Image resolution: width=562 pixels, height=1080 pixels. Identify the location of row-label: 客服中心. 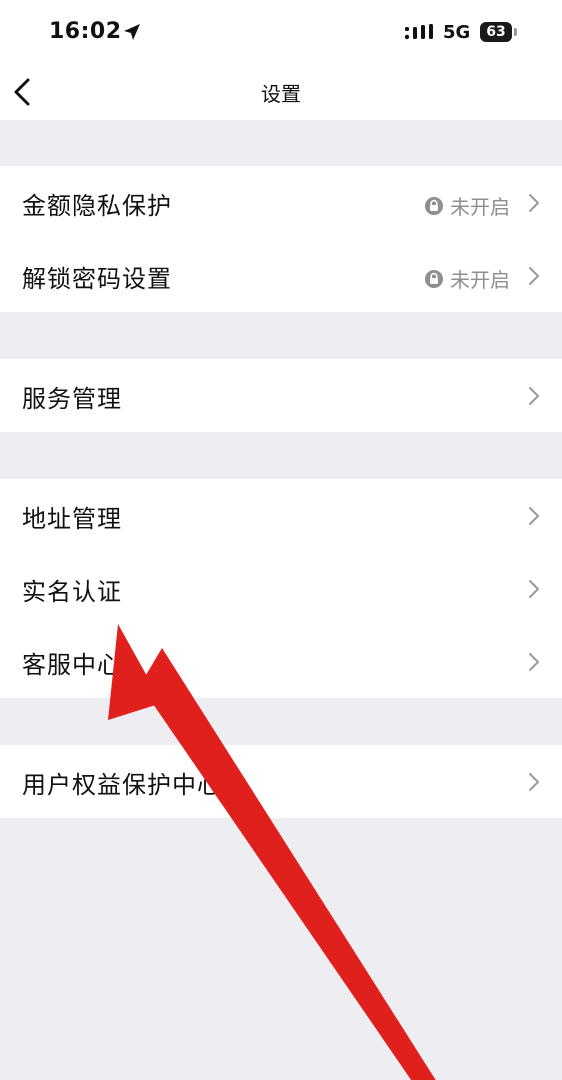
(72, 665).